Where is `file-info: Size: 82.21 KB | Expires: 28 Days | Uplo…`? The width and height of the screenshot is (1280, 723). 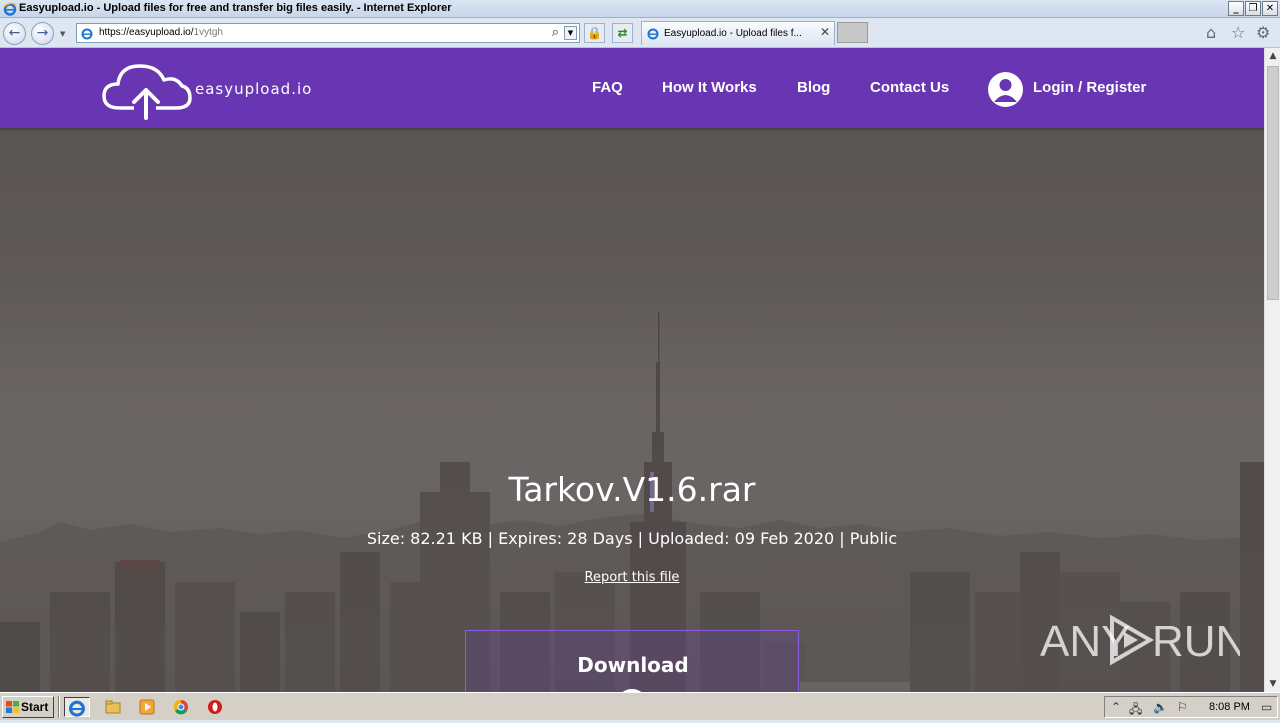
file-info: Size: 82.21 KB | Expires: 28 Days | Uplo… is located at coordinates (632, 538).